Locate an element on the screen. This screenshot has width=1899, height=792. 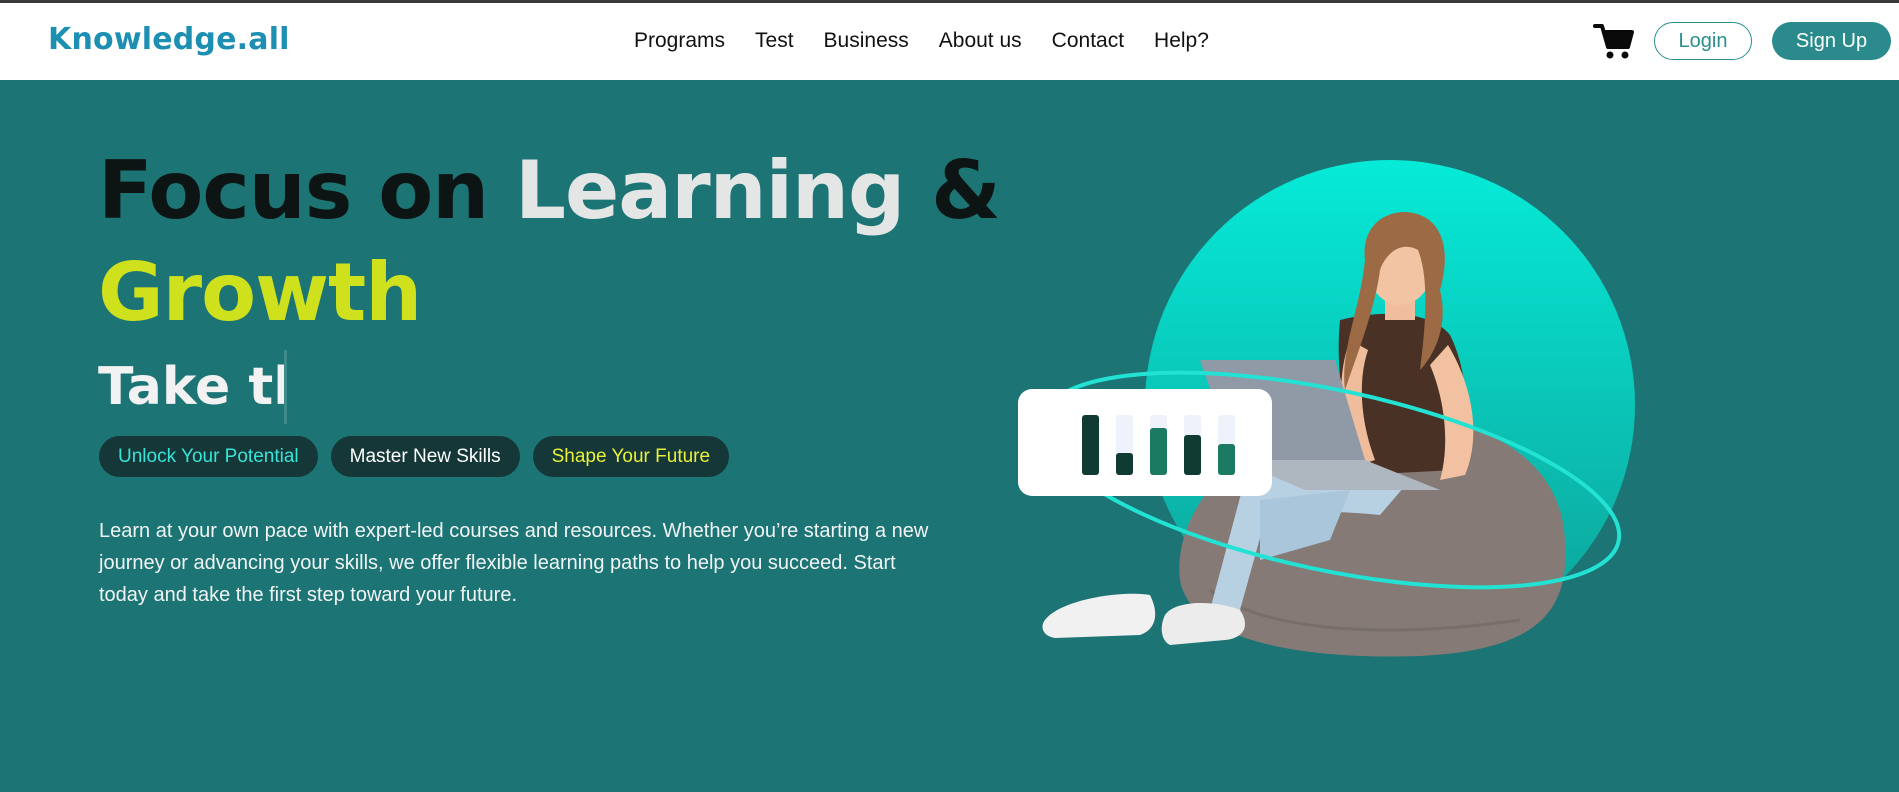
brand-logo: Knowledge.all is located at coordinates (169, 39).